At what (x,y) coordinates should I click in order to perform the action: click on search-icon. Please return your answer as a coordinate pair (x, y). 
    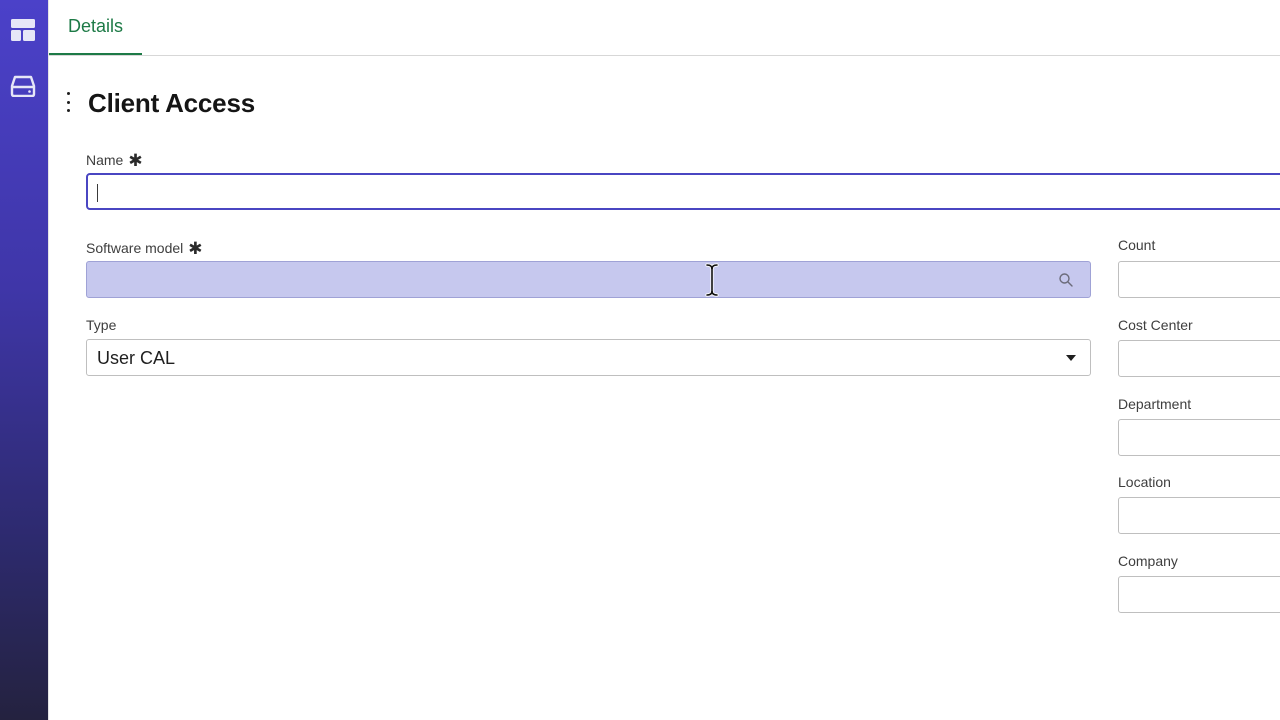
    Looking at the image, I should click on (1066, 280).